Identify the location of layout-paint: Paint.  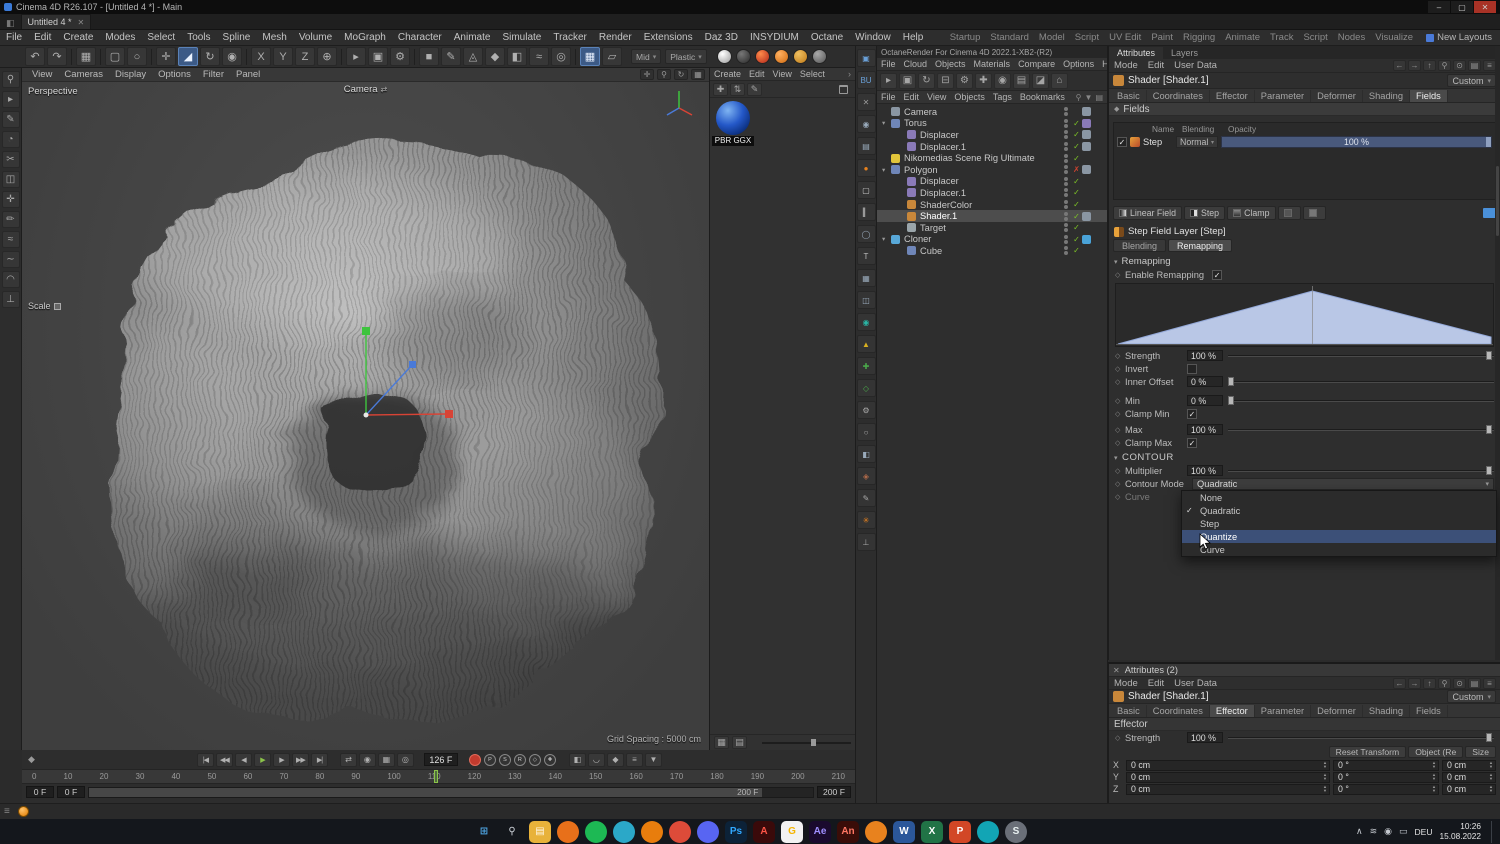
(1162, 37).